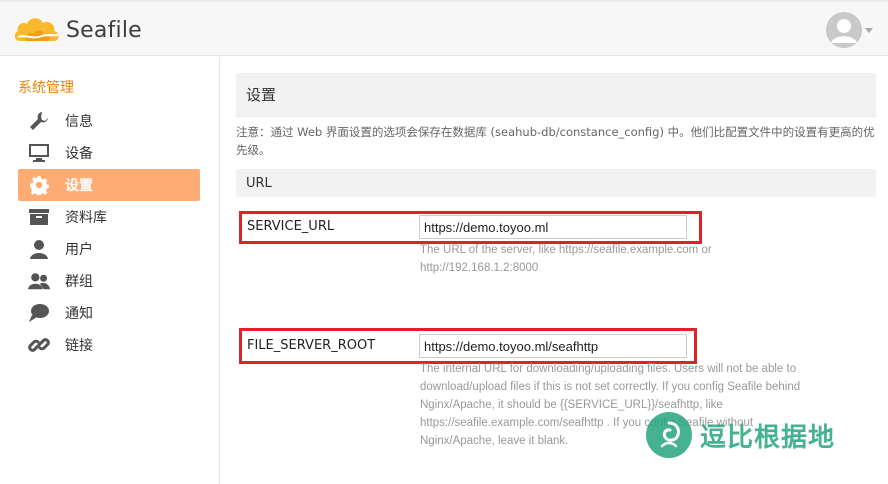 This screenshot has width=888, height=484. What do you see at coordinates (109, 281) in the screenshot?
I see `sidebar-item-groups: 群组` at bounding box center [109, 281].